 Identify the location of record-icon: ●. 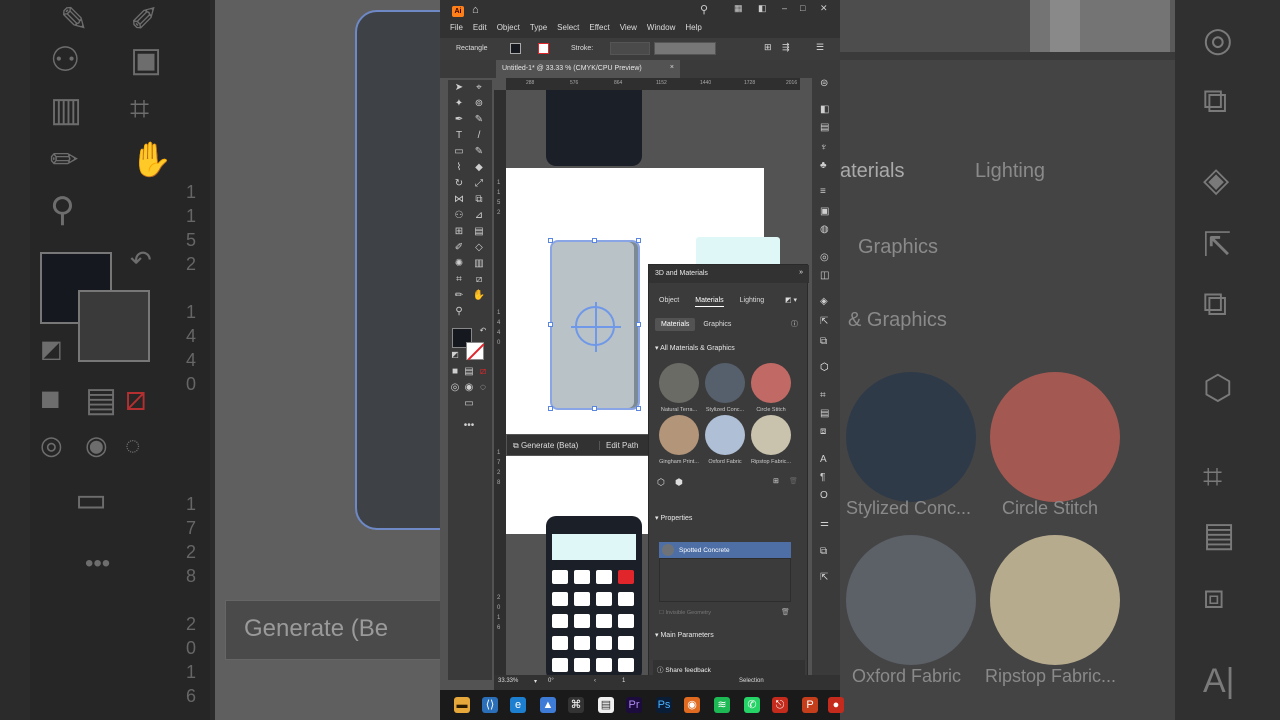
(836, 705).